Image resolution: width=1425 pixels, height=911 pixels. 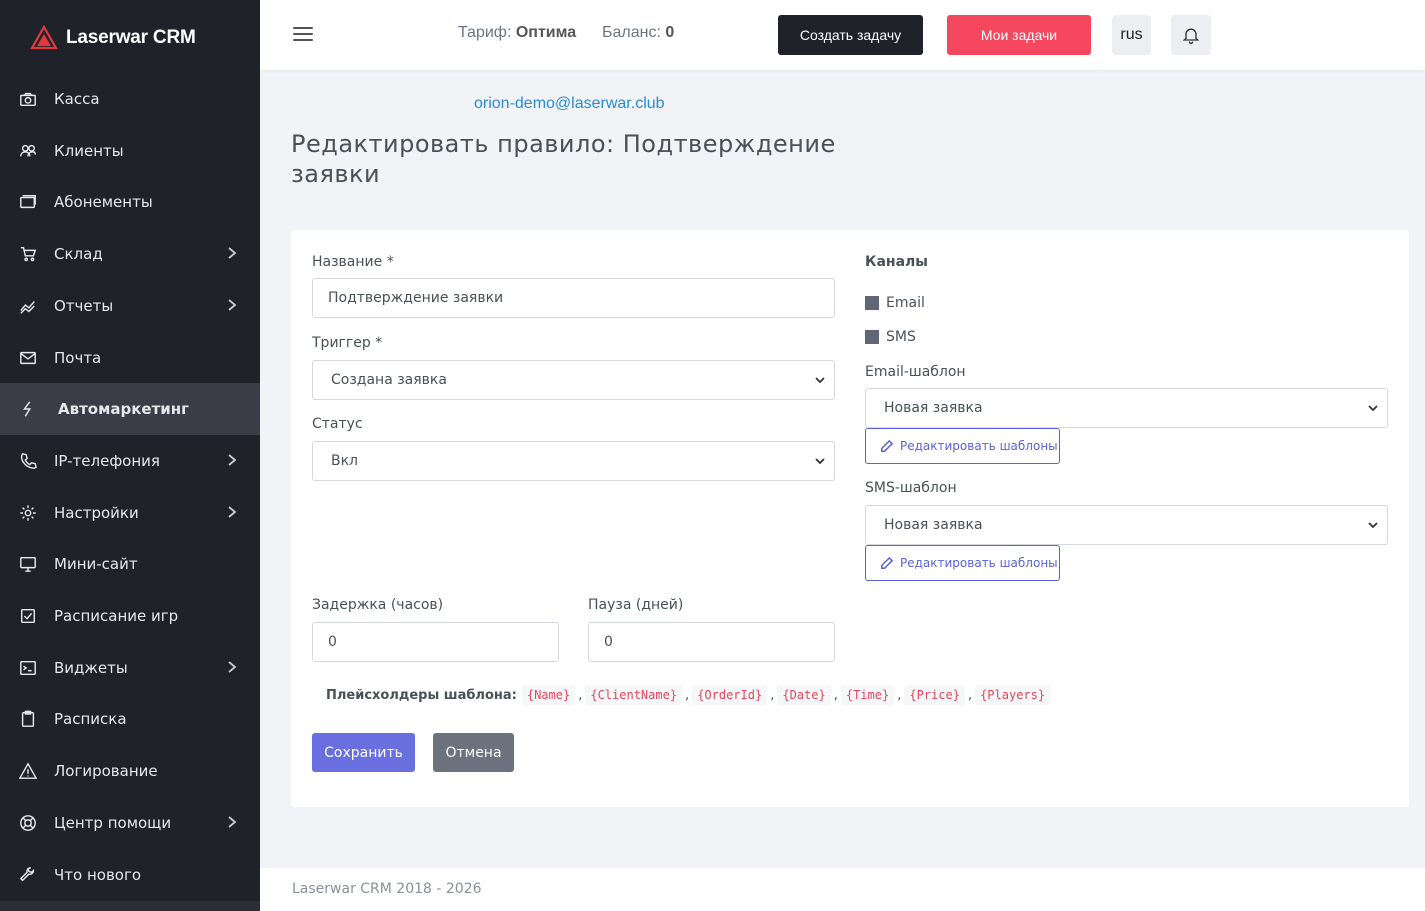 I want to click on email-template-select: Новая заявка, so click(x=1126, y=408).